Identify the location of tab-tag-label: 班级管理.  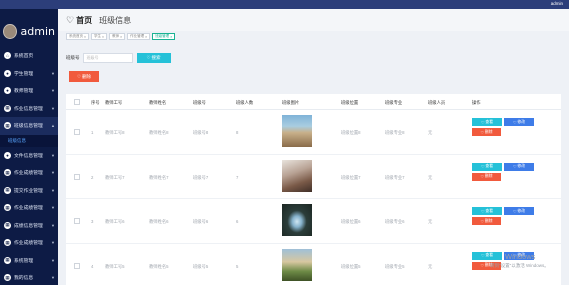
(162, 36).